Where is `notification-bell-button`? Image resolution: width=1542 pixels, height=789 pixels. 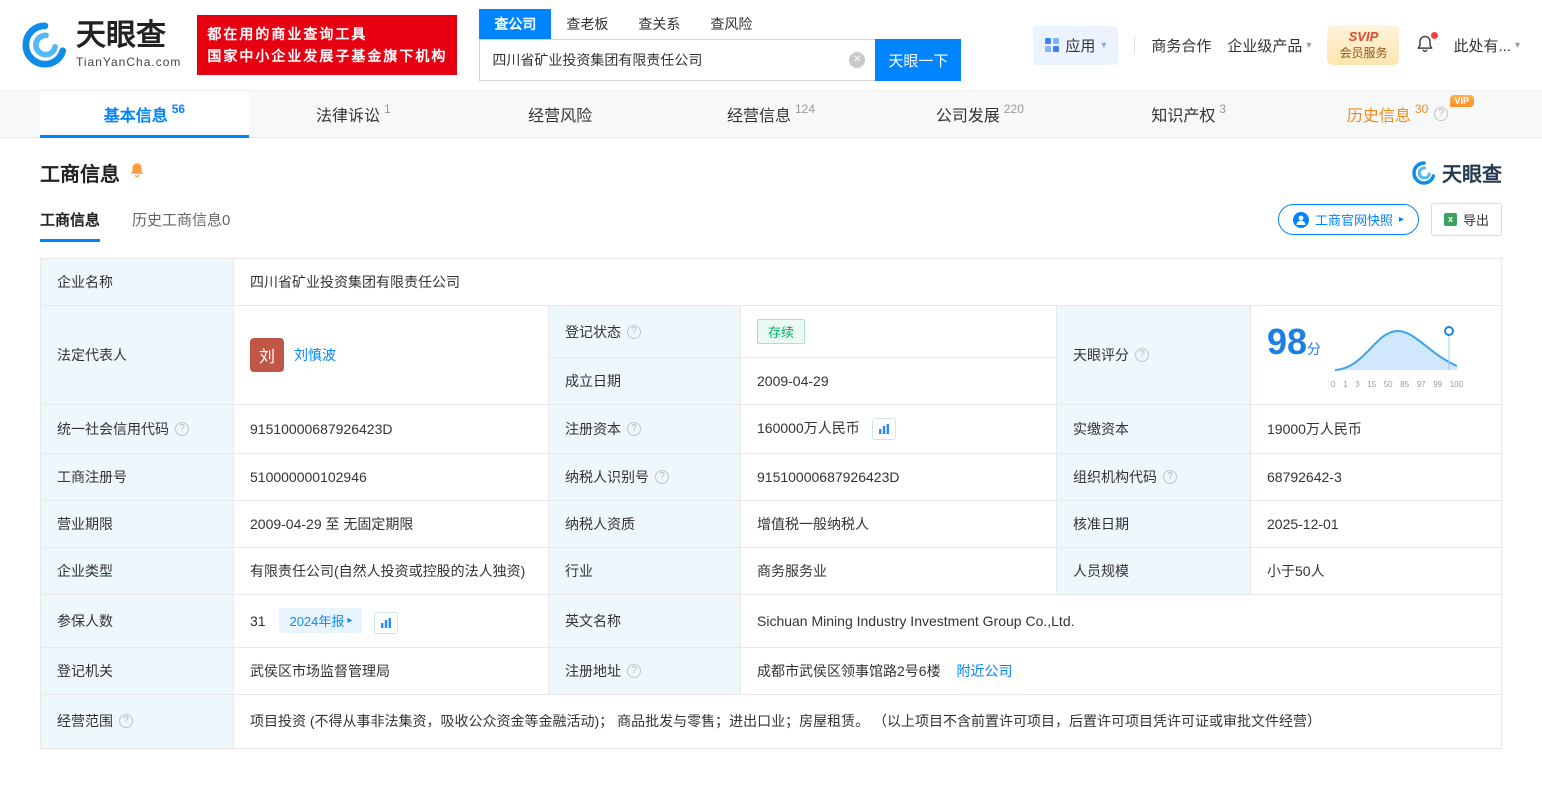
notification-bell-button is located at coordinates (1427, 44).